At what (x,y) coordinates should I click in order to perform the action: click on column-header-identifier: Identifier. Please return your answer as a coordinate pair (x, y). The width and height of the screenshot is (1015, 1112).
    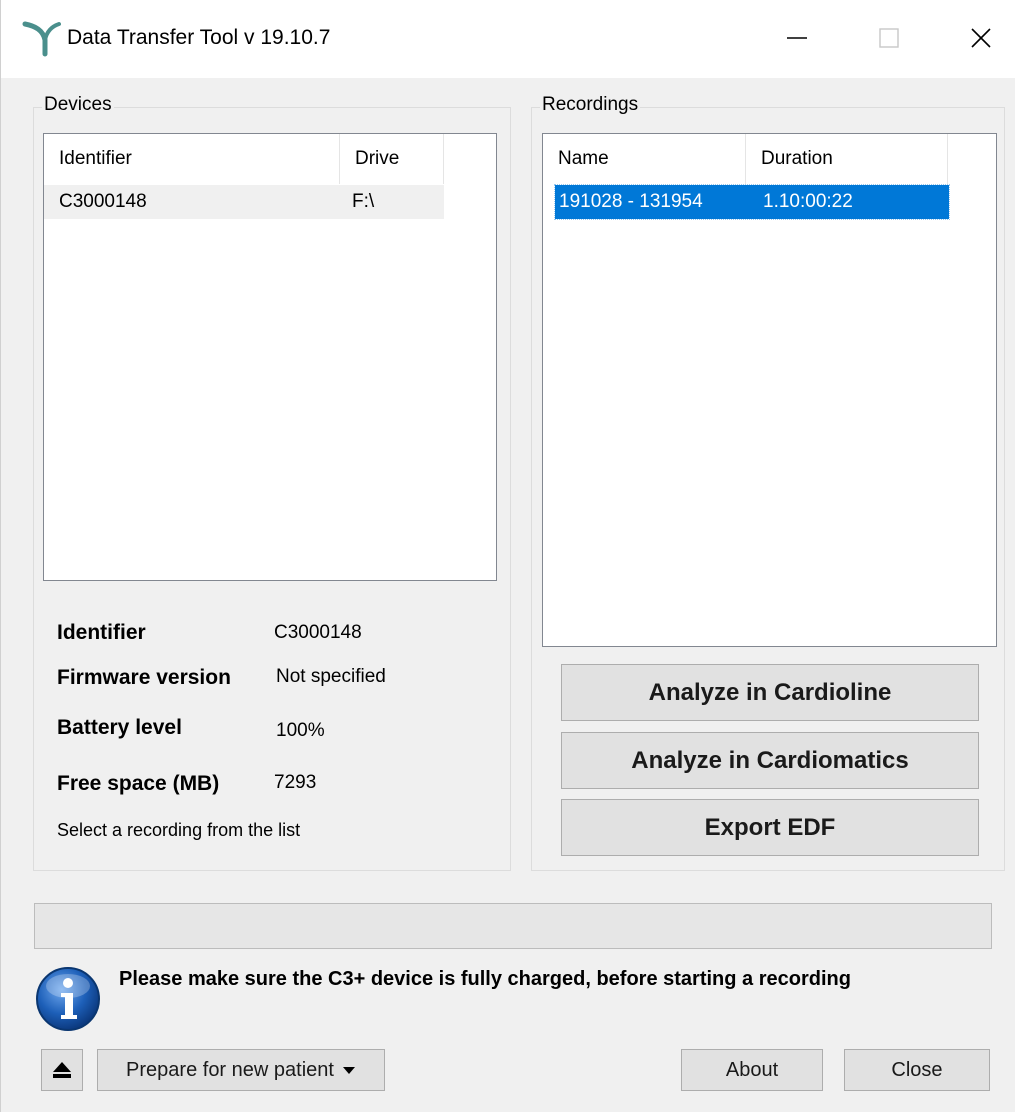
    Looking at the image, I should click on (192, 159).